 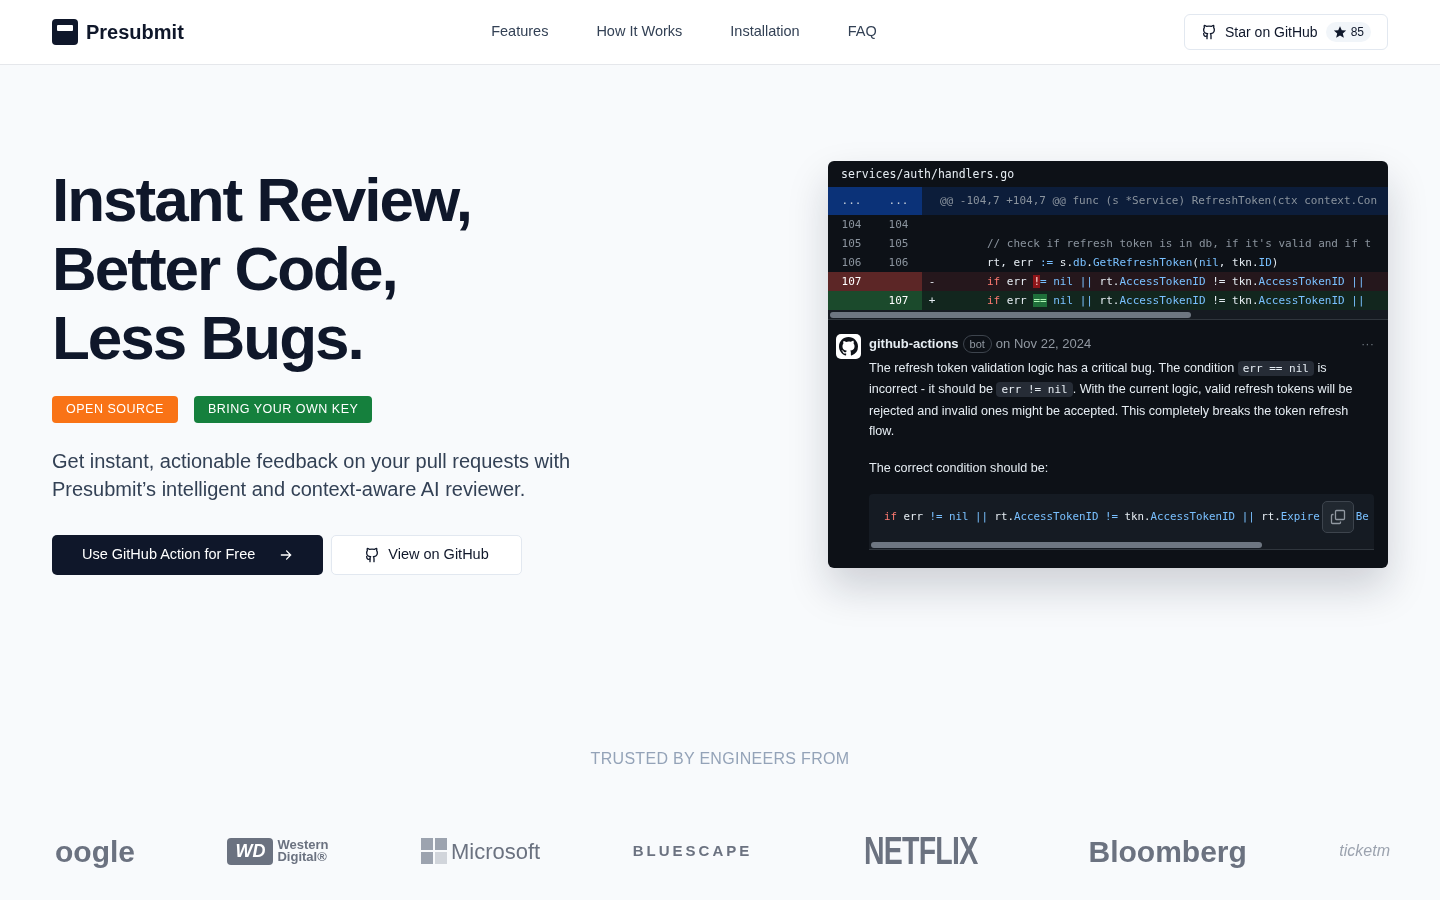 What do you see at coordinates (862, 32) in the screenshot?
I see `nav-link: FAQ` at bounding box center [862, 32].